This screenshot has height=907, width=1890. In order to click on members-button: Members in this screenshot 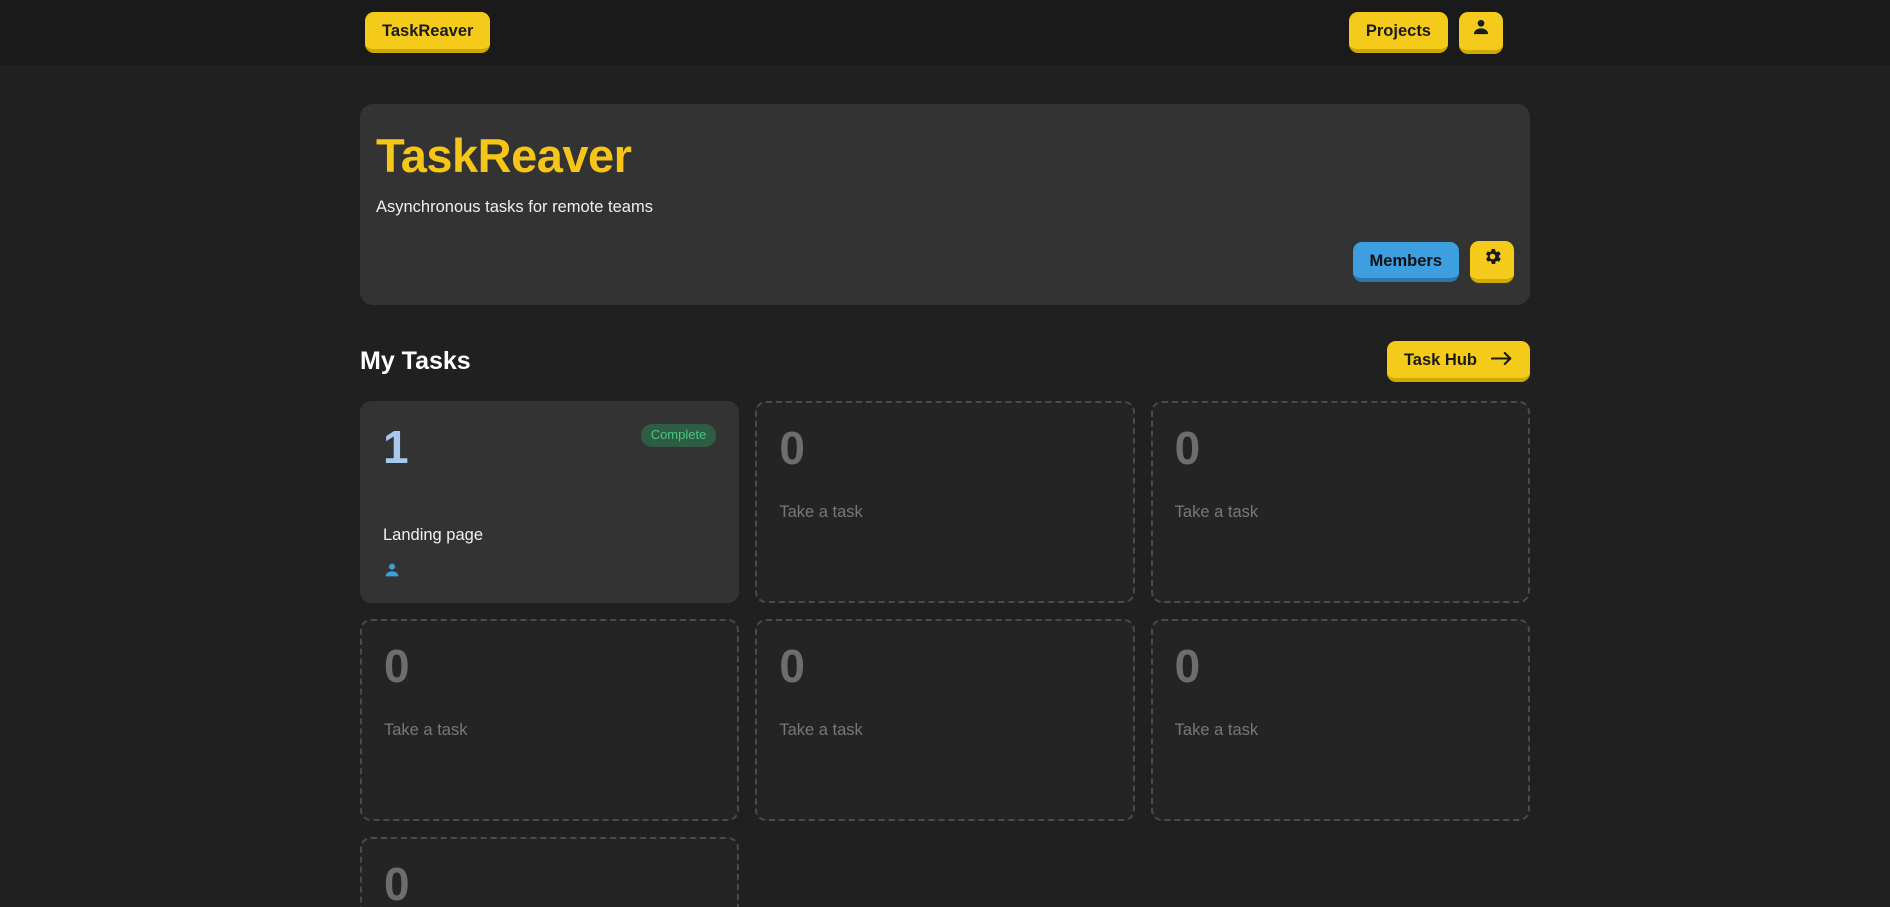, I will do `click(1405, 261)`.